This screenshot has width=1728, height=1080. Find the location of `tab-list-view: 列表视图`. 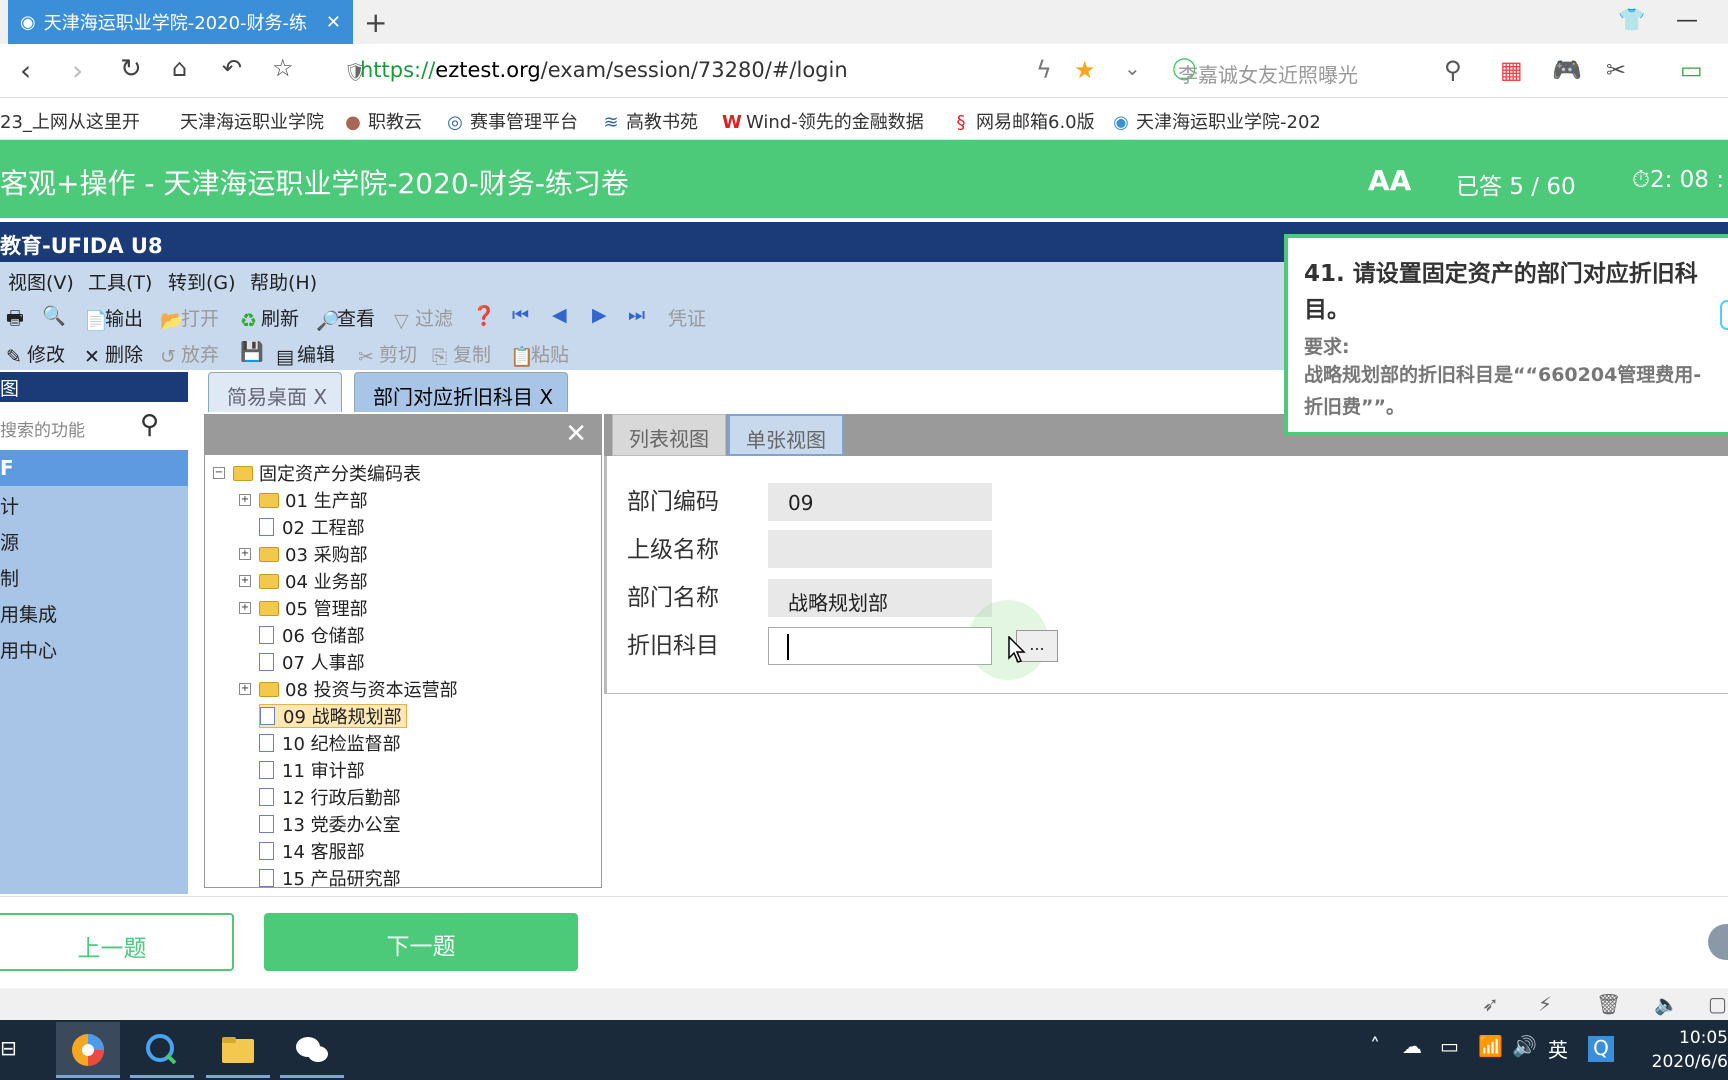

tab-list-view: 列表视图 is located at coordinates (669, 435).